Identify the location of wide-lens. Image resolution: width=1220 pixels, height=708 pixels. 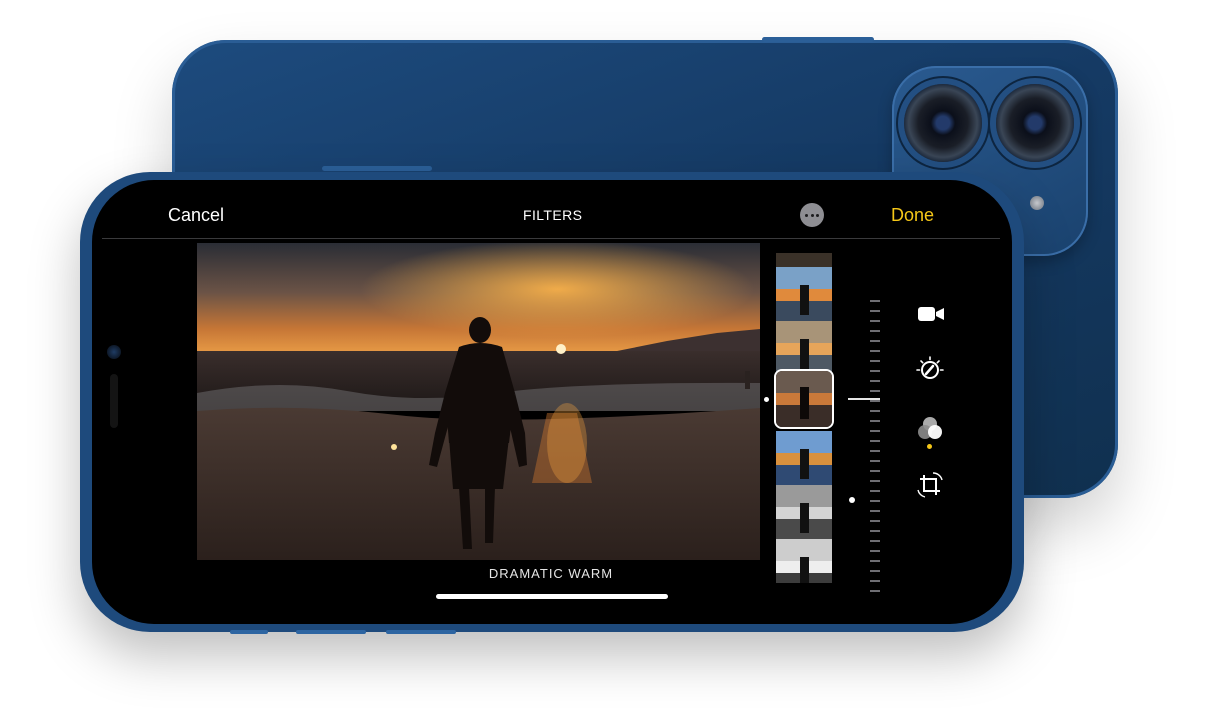
(943, 123).